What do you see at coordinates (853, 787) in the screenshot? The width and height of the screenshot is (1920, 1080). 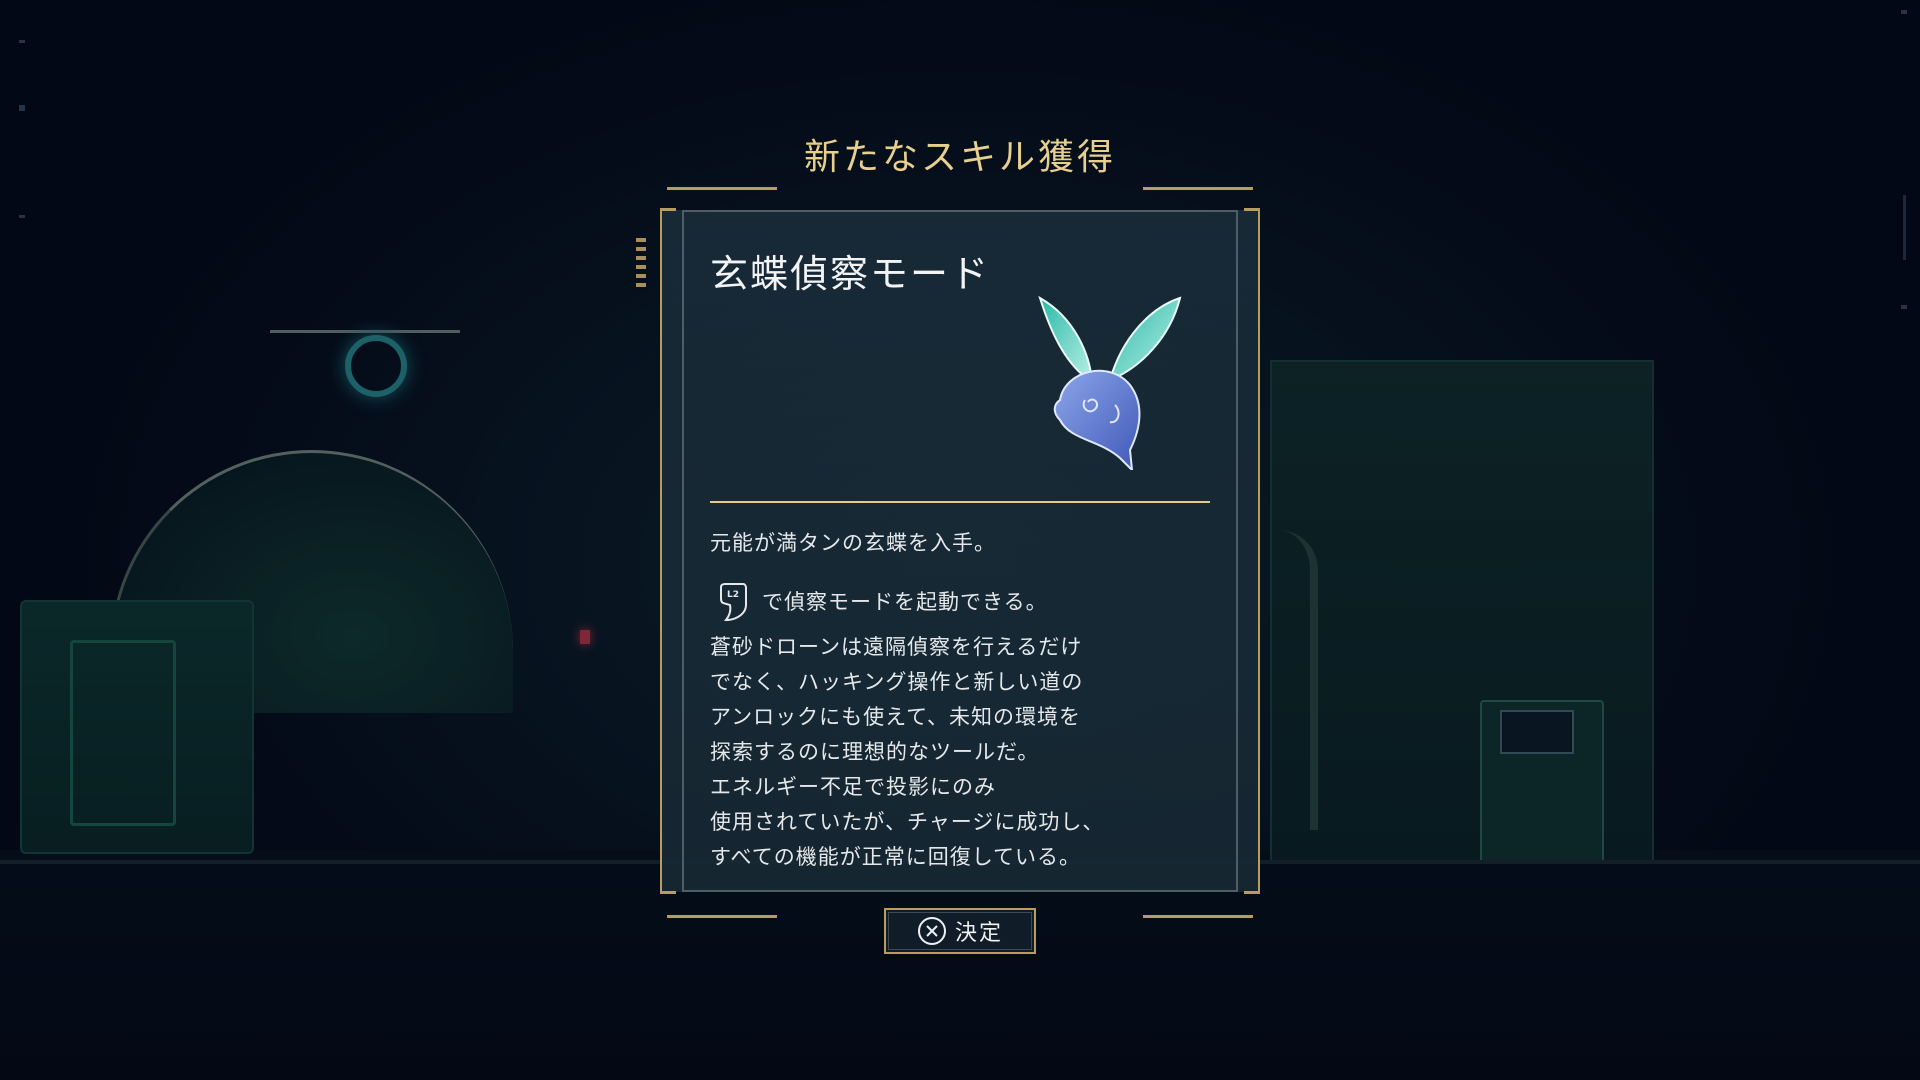 I see `skill-description-line: エネルギー不足で投影にのみ` at bounding box center [853, 787].